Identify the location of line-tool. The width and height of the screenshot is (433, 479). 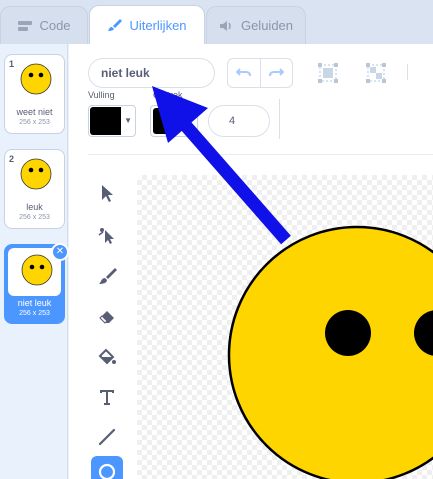
(107, 437).